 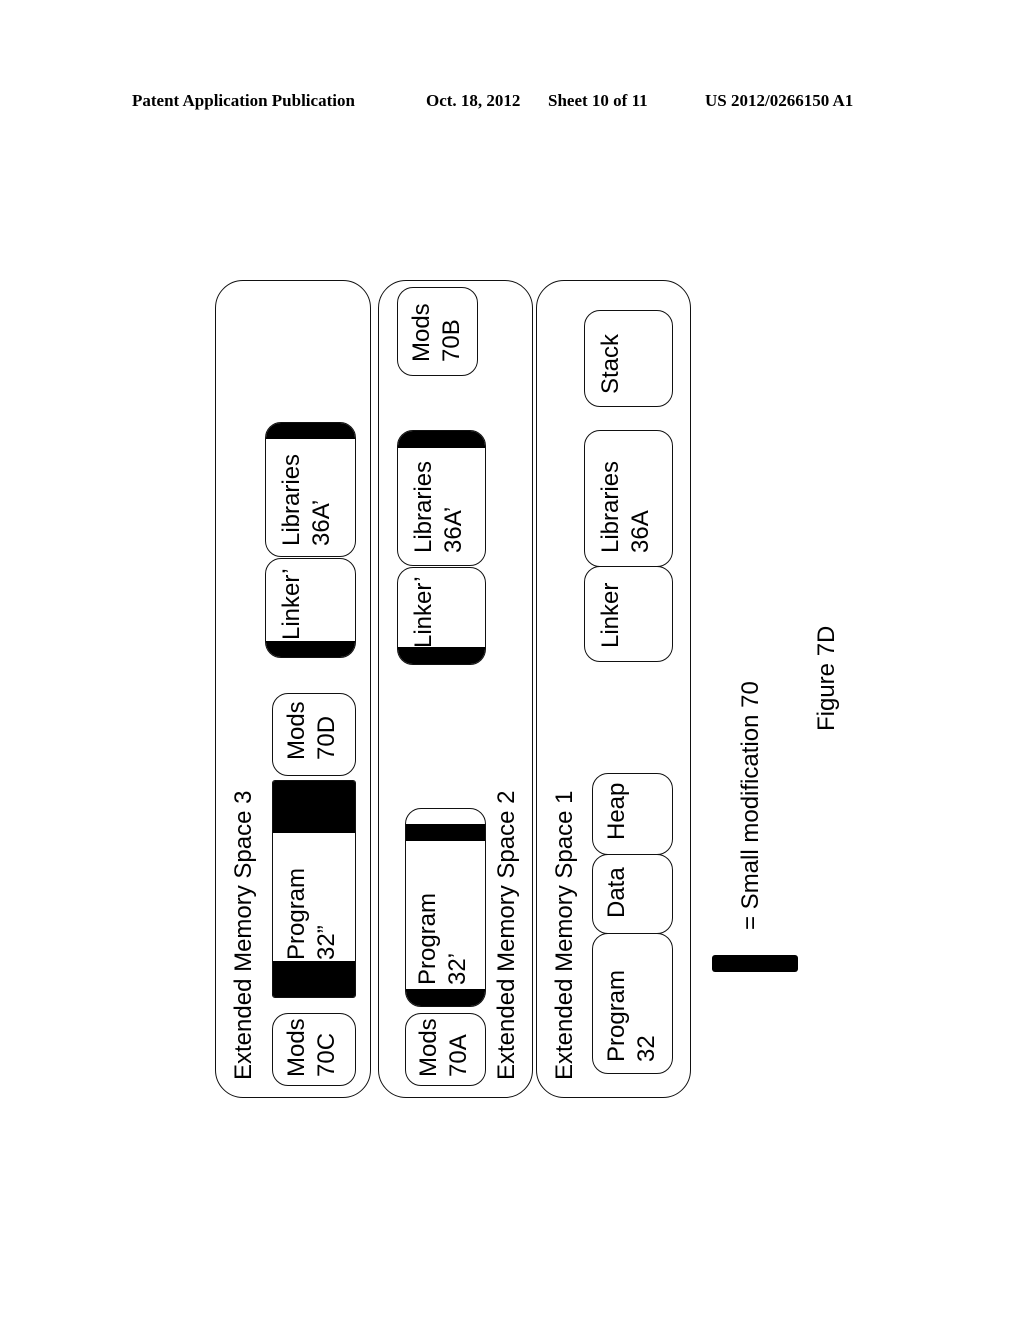 I want to click on patent-number: US 2012/0266150 A1, so click(x=779, y=100).